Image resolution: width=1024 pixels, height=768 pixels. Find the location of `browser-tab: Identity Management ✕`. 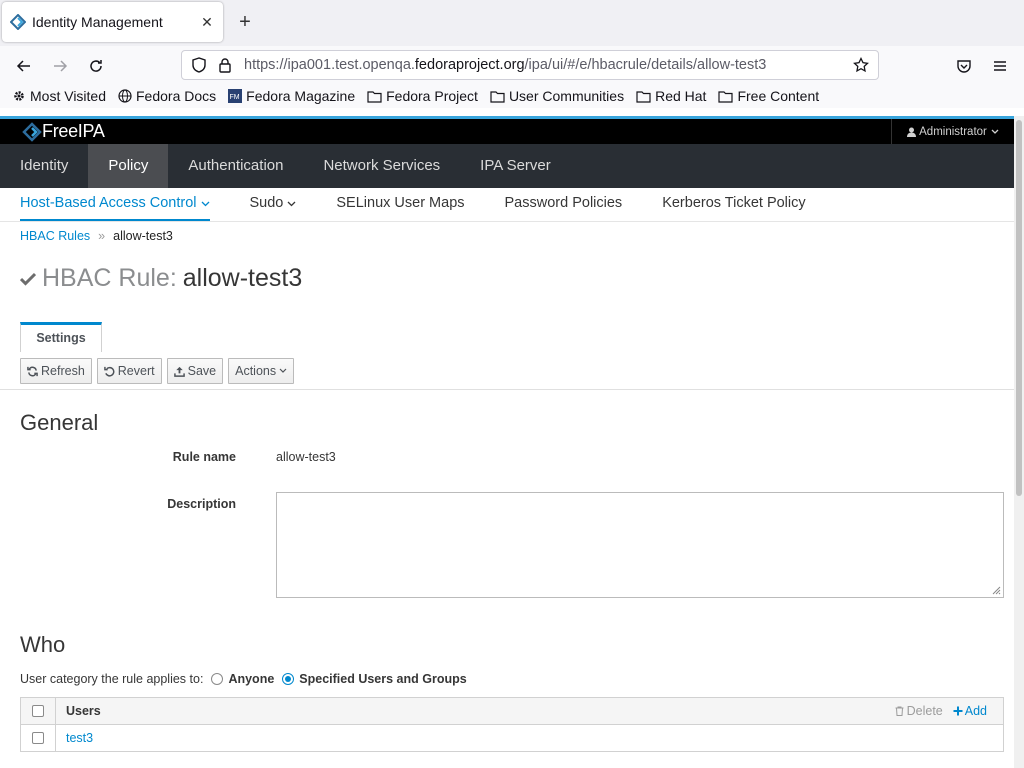

browser-tab: Identity Management ✕ is located at coordinates (112, 22).